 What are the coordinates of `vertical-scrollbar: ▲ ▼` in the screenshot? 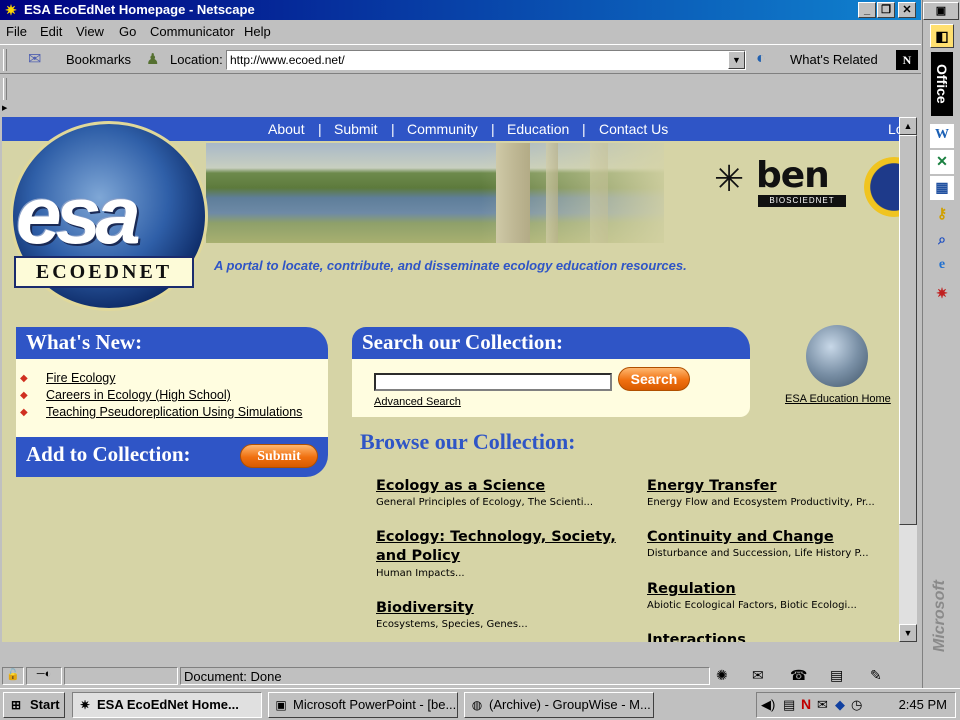 It's located at (908, 379).